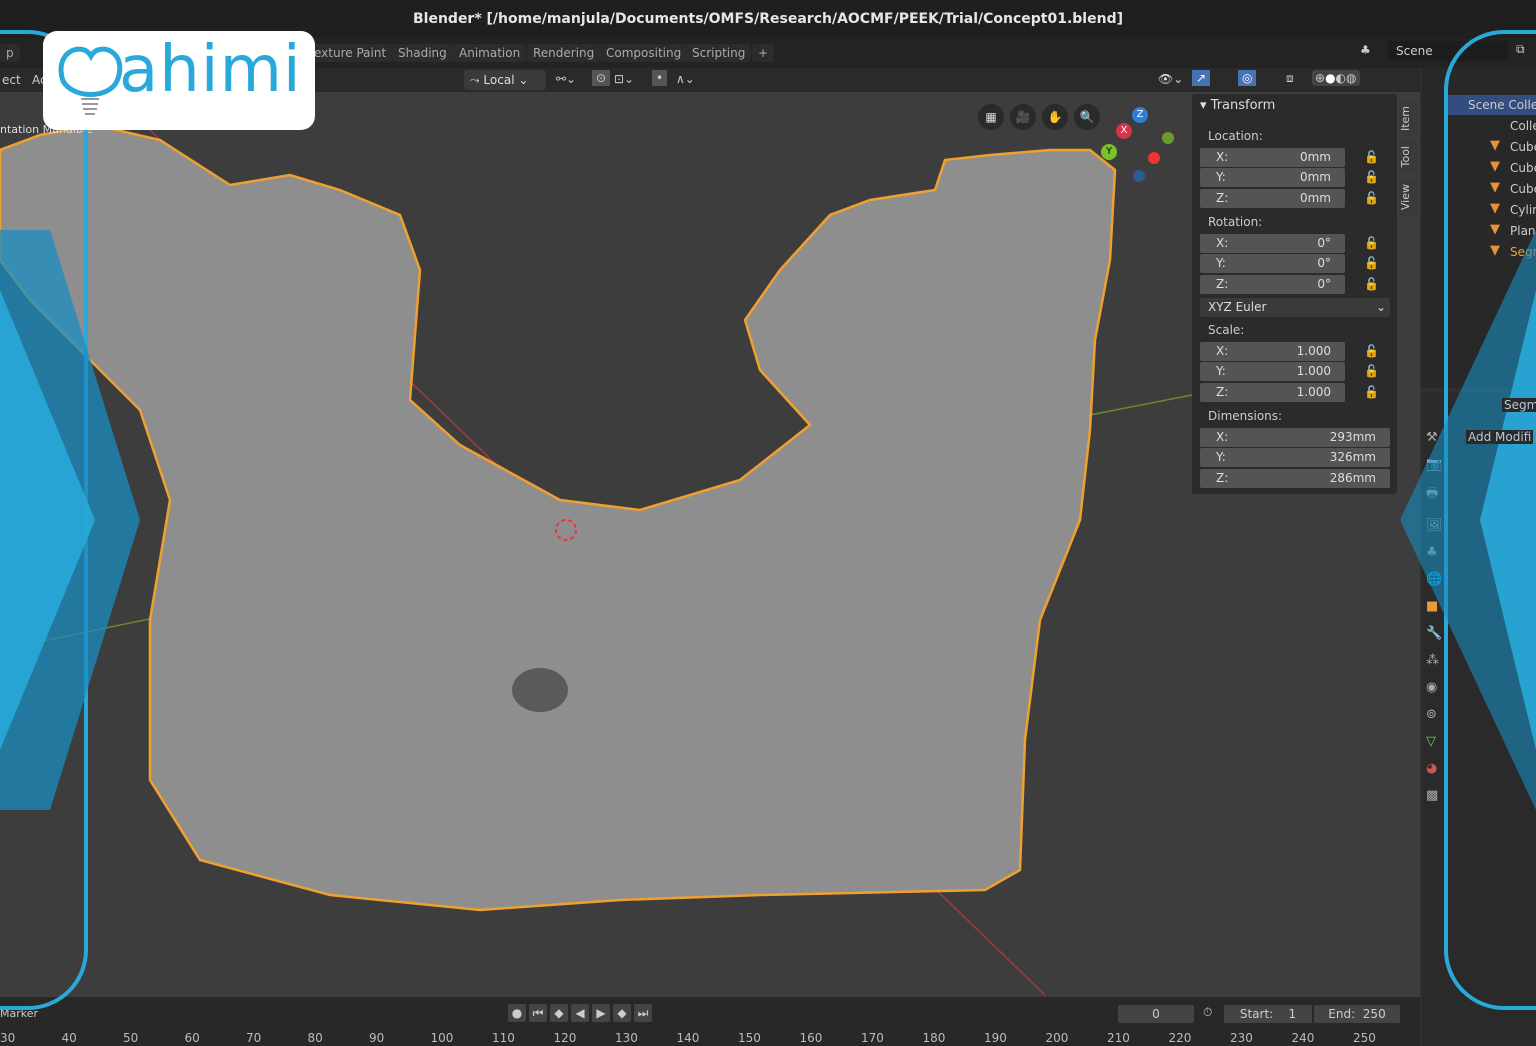 This screenshot has width=1536, height=1046. What do you see at coordinates (1118, 1038) in the screenshot?
I see `timeline-tick: 210` at bounding box center [1118, 1038].